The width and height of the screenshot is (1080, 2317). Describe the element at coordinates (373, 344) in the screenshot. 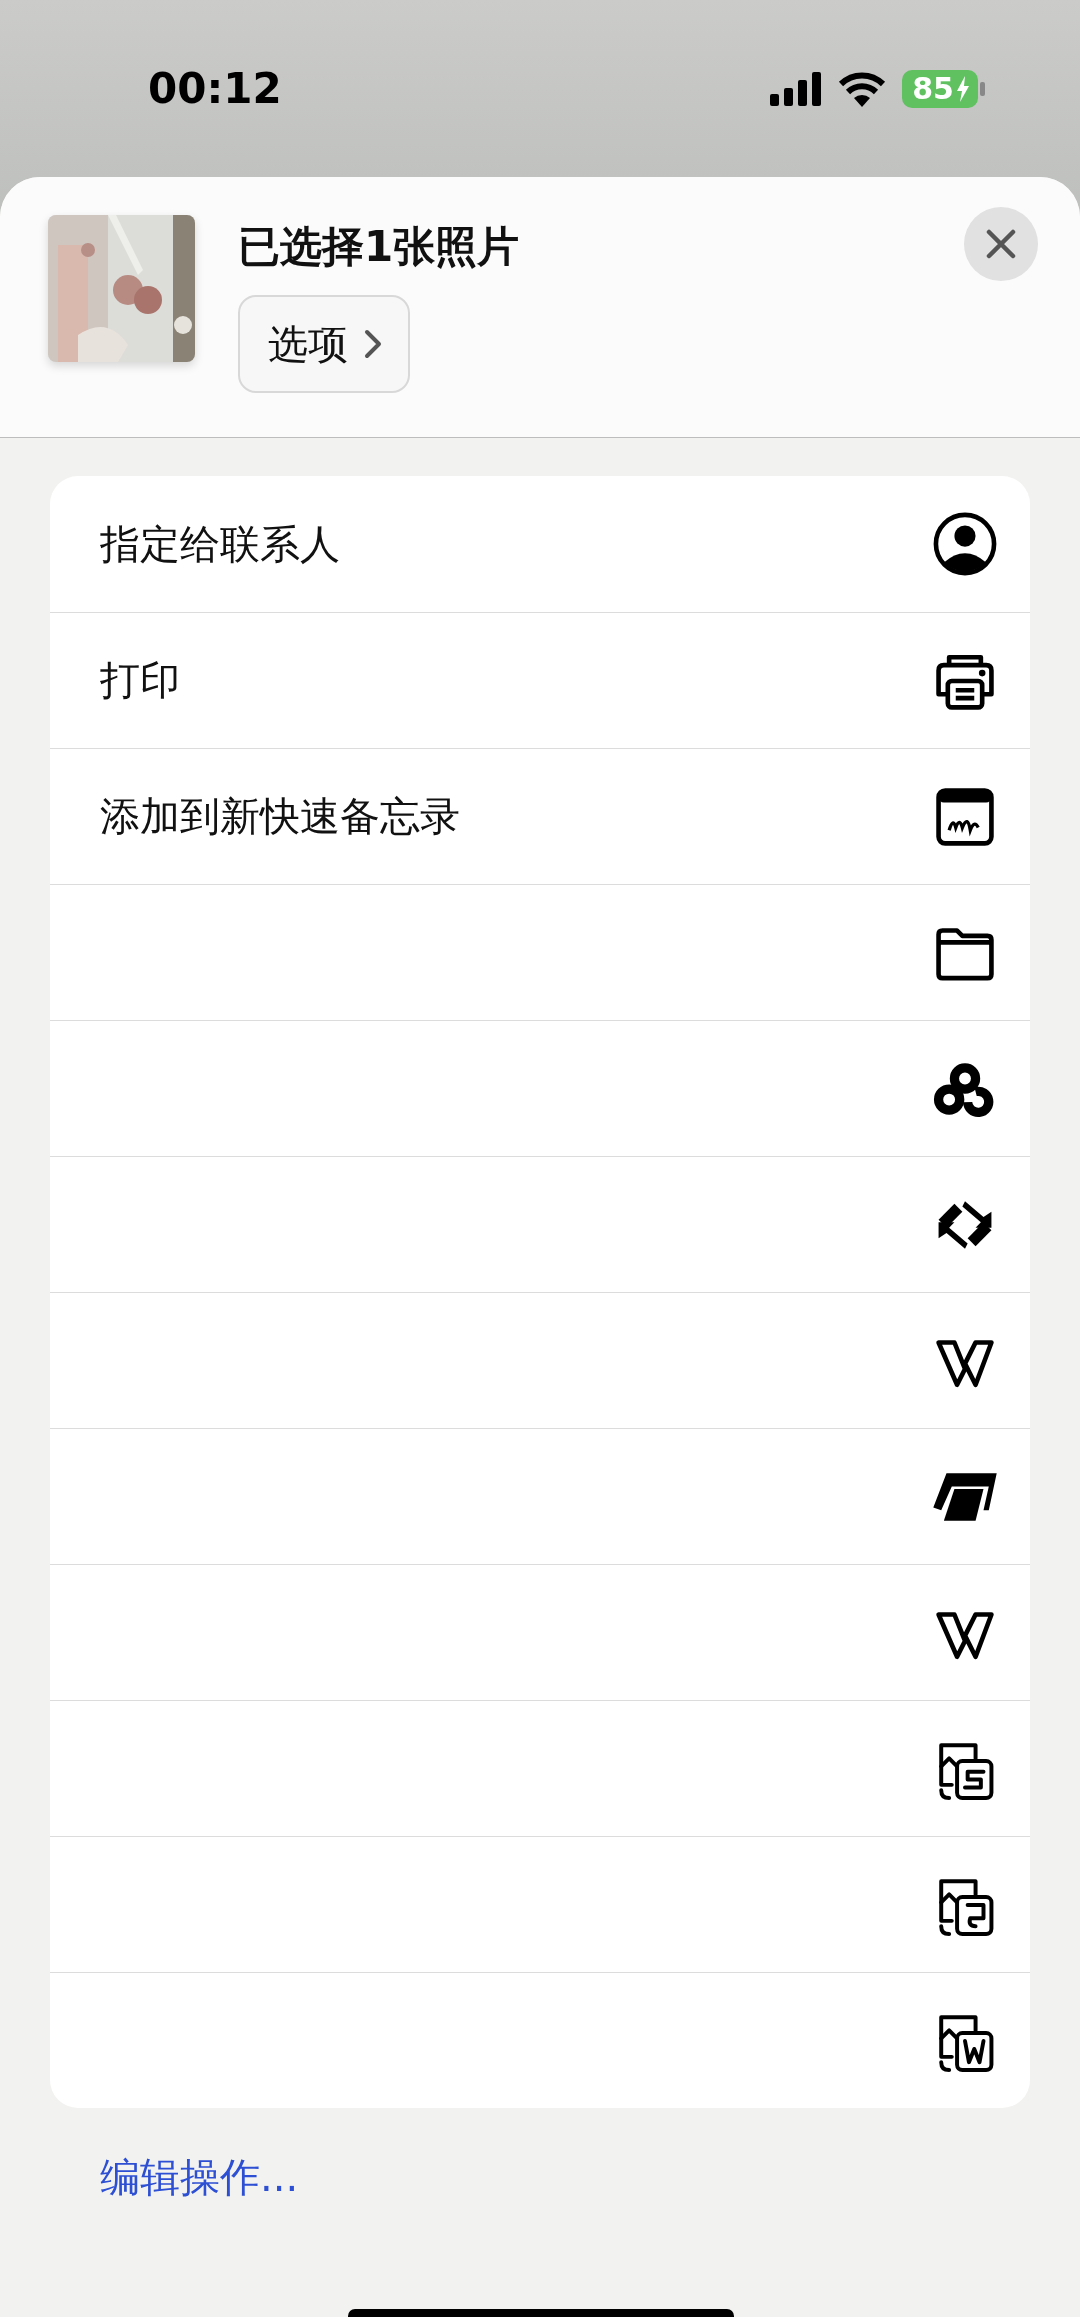

I see `chevron-right-icon` at that location.